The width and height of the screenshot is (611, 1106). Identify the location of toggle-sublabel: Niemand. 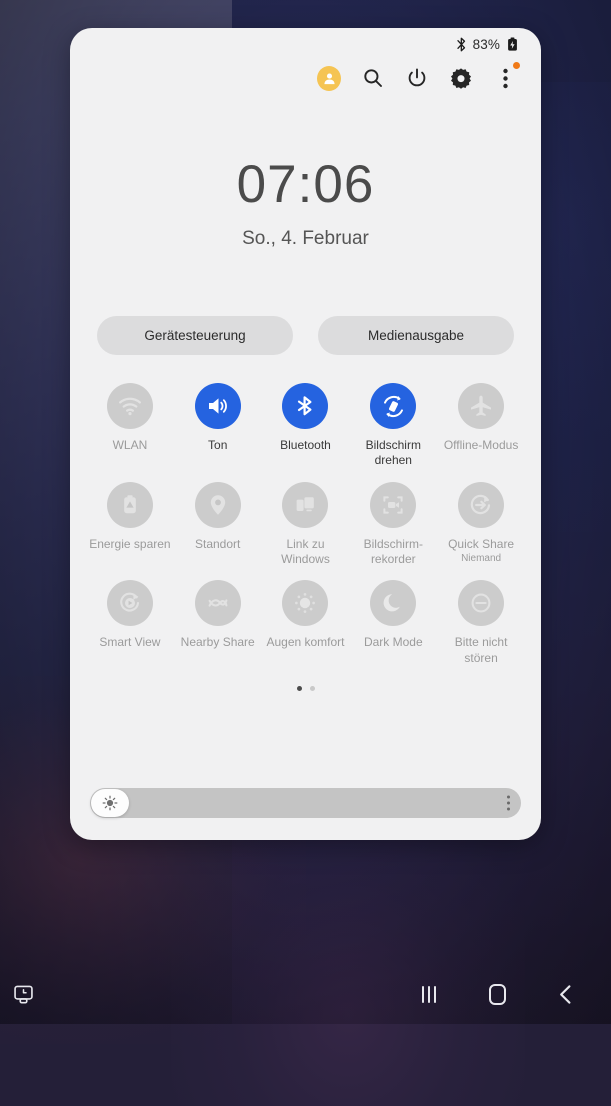
(481, 559).